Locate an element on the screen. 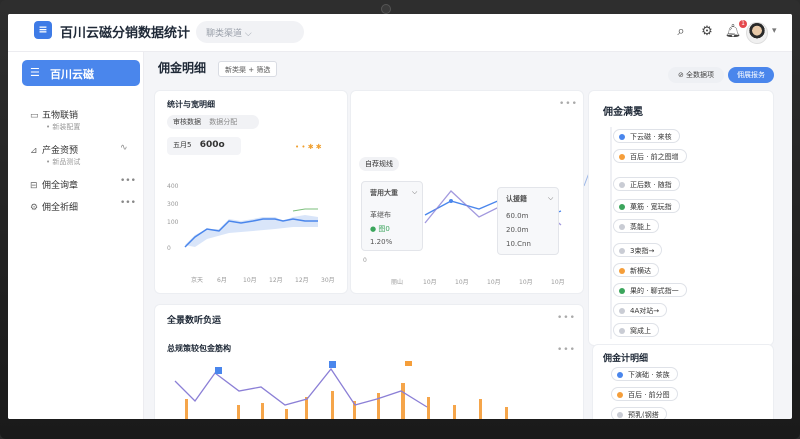 Image resolution: width=800 pixels, height=439 pixels. node-label: 3束指→ is located at coordinates (642, 251).